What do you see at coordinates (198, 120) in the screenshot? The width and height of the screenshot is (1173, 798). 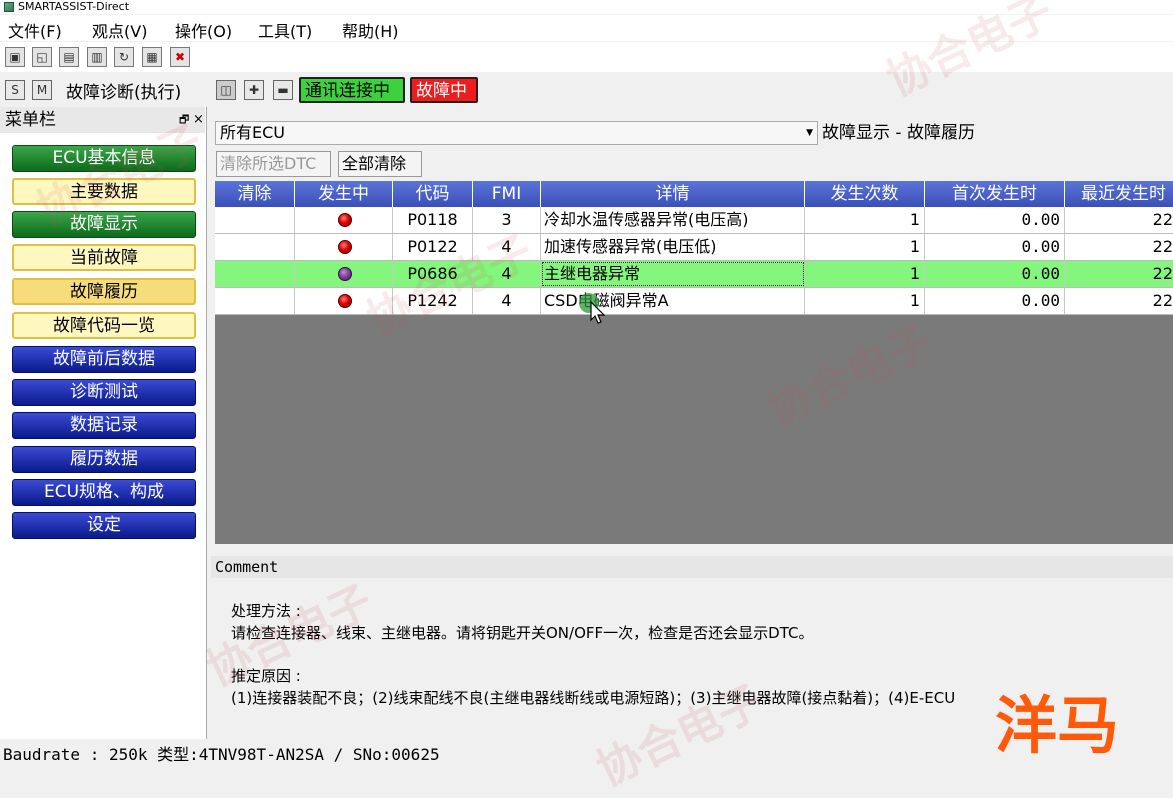 I see `close-icon: ×` at bounding box center [198, 120].